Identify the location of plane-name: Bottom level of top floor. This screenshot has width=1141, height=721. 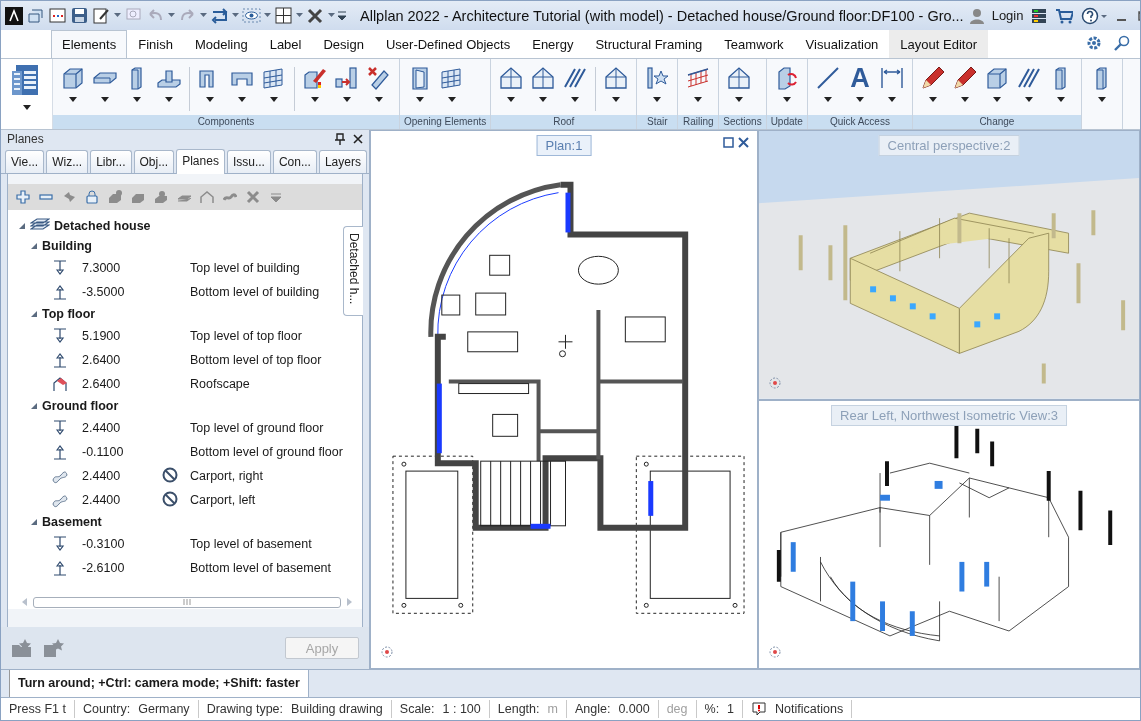
(256, 360).